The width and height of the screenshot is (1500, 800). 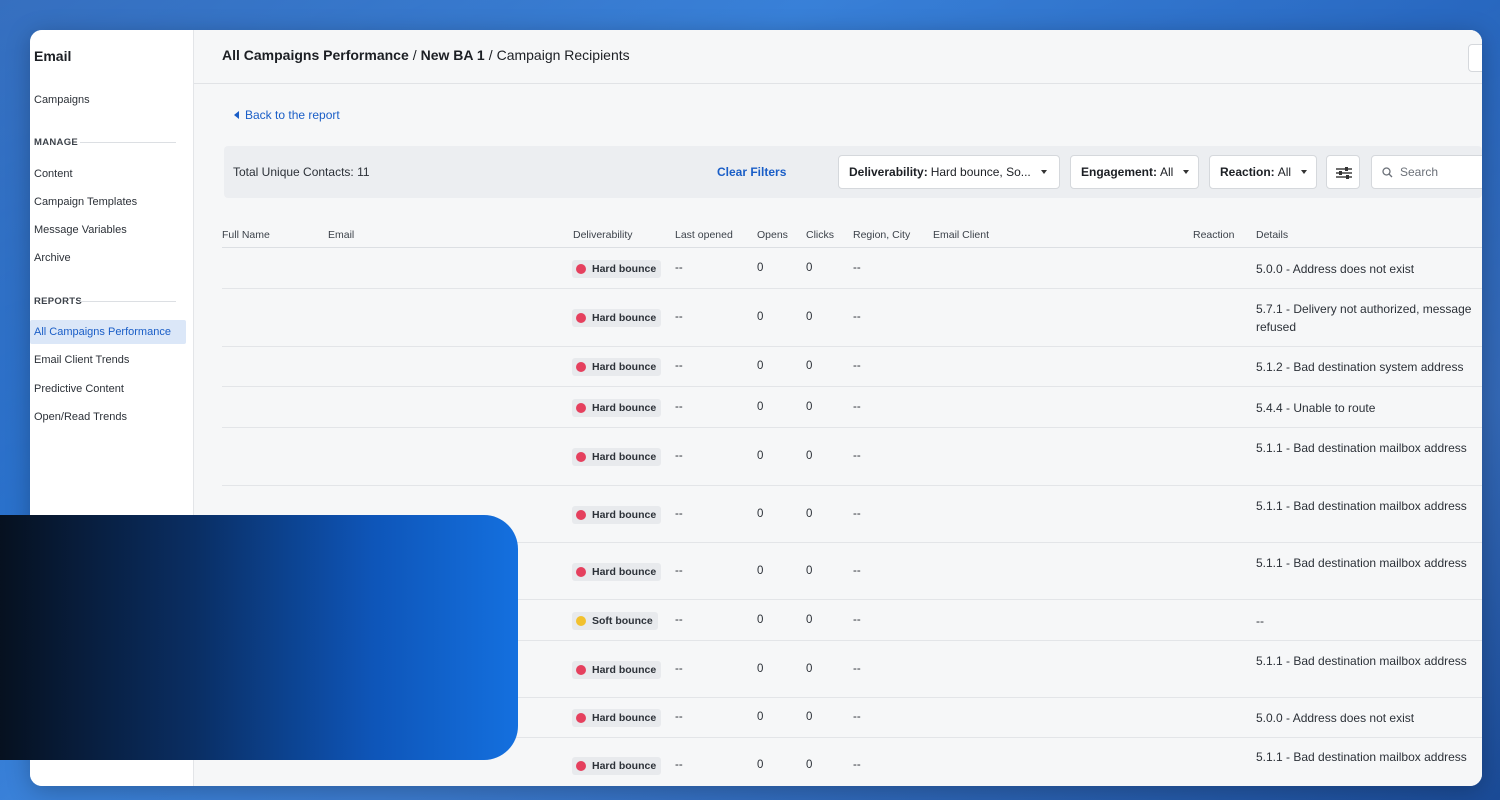 What do you see at coordinates (1387, 171) in the screenshot?
I see `search-icon` at bounding box center [1387, 171].